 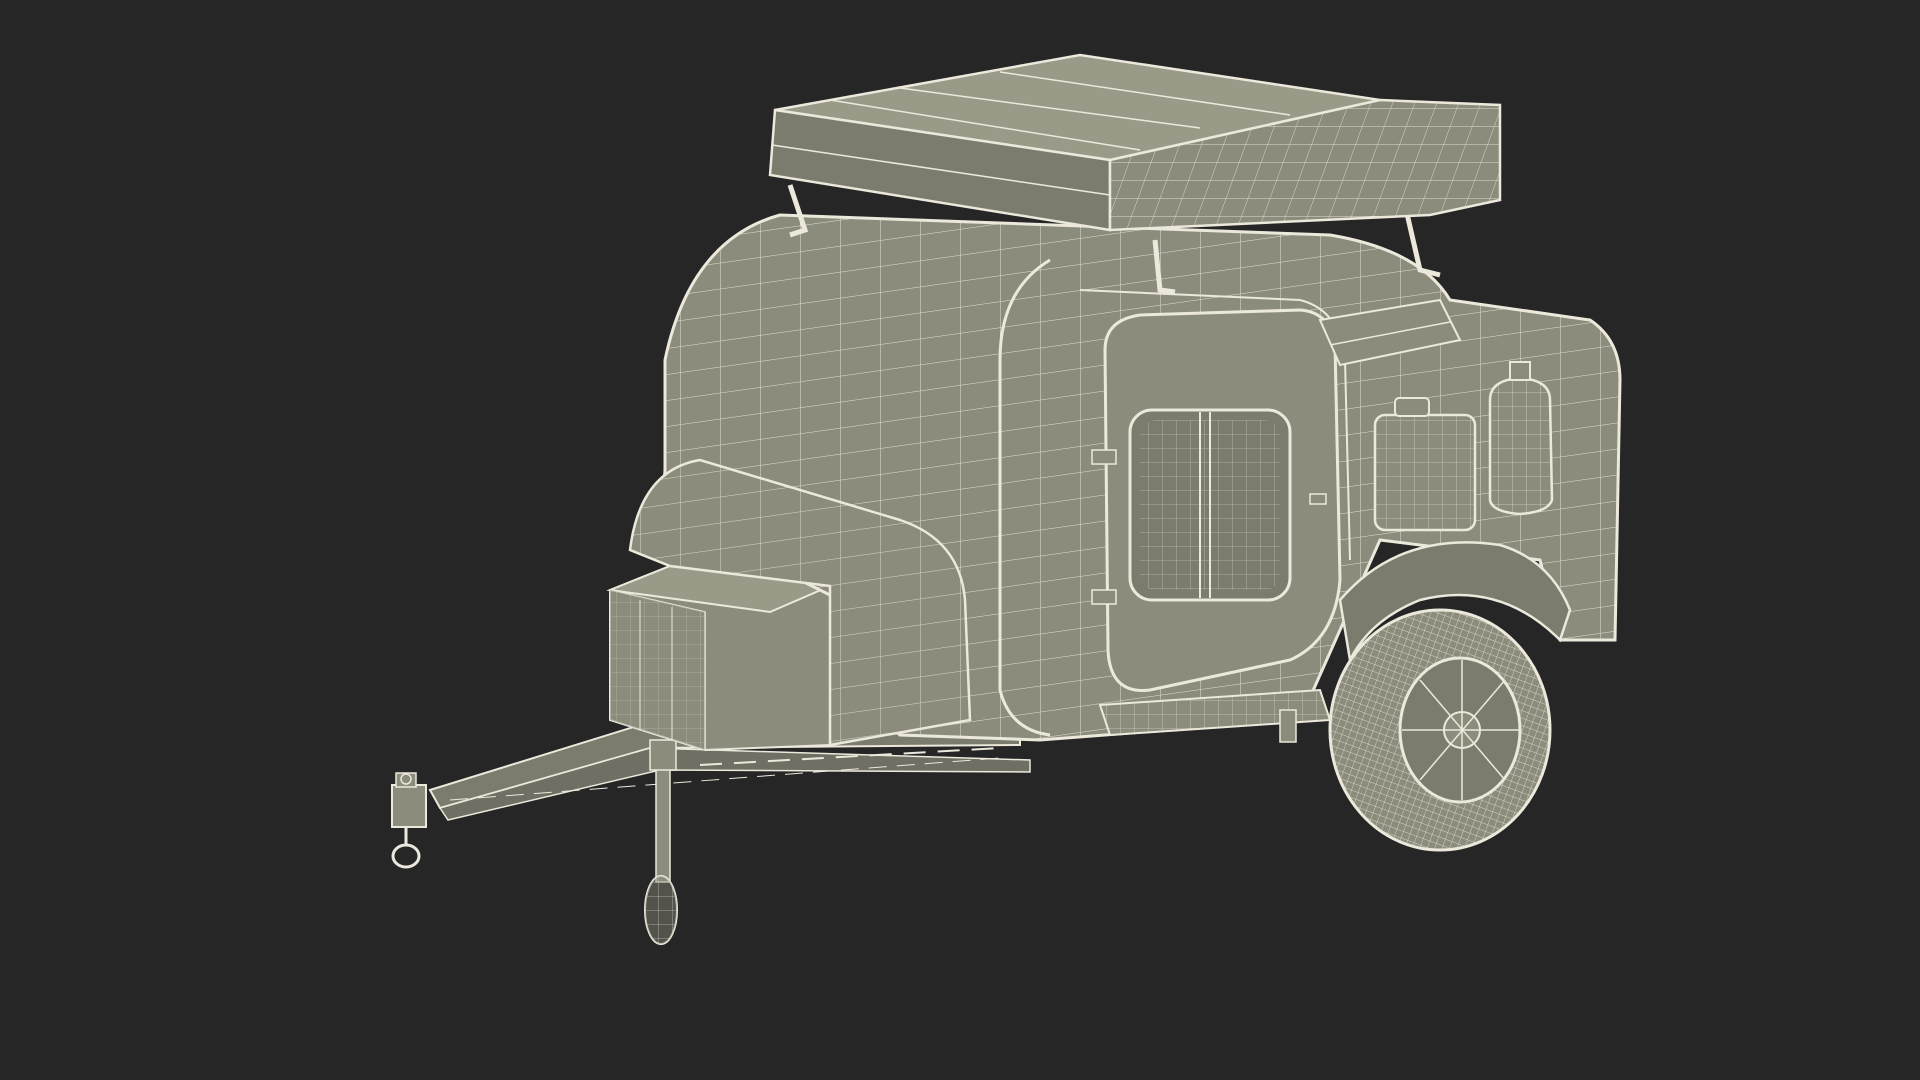 What do you see at coordinates (1104, 457) in the screenshot?
I see `door-hinge-upper` at bounding box center [1104, 457].